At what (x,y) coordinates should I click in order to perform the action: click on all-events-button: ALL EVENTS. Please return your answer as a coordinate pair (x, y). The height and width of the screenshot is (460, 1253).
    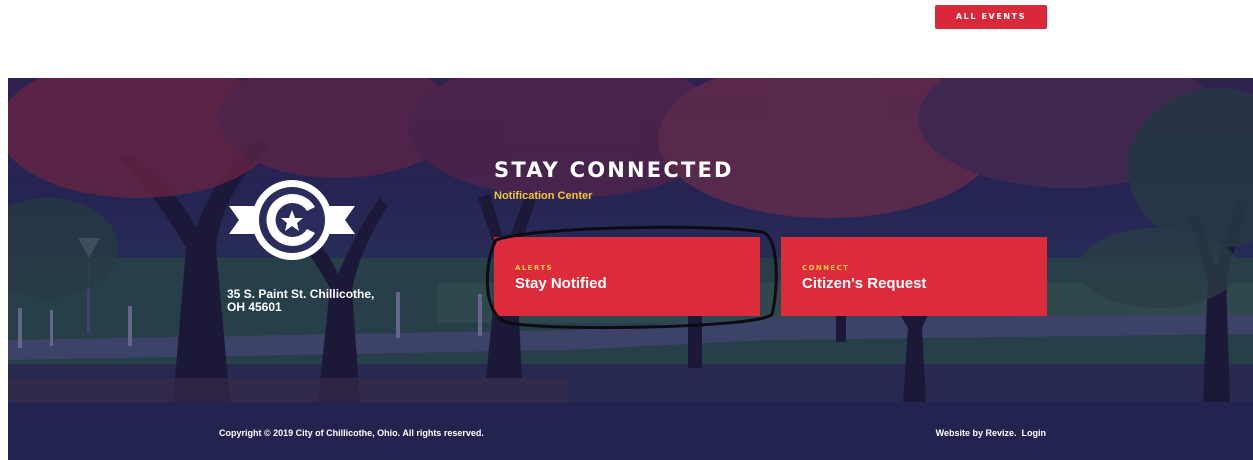
    Looking at the image, I should click on (991, 17).